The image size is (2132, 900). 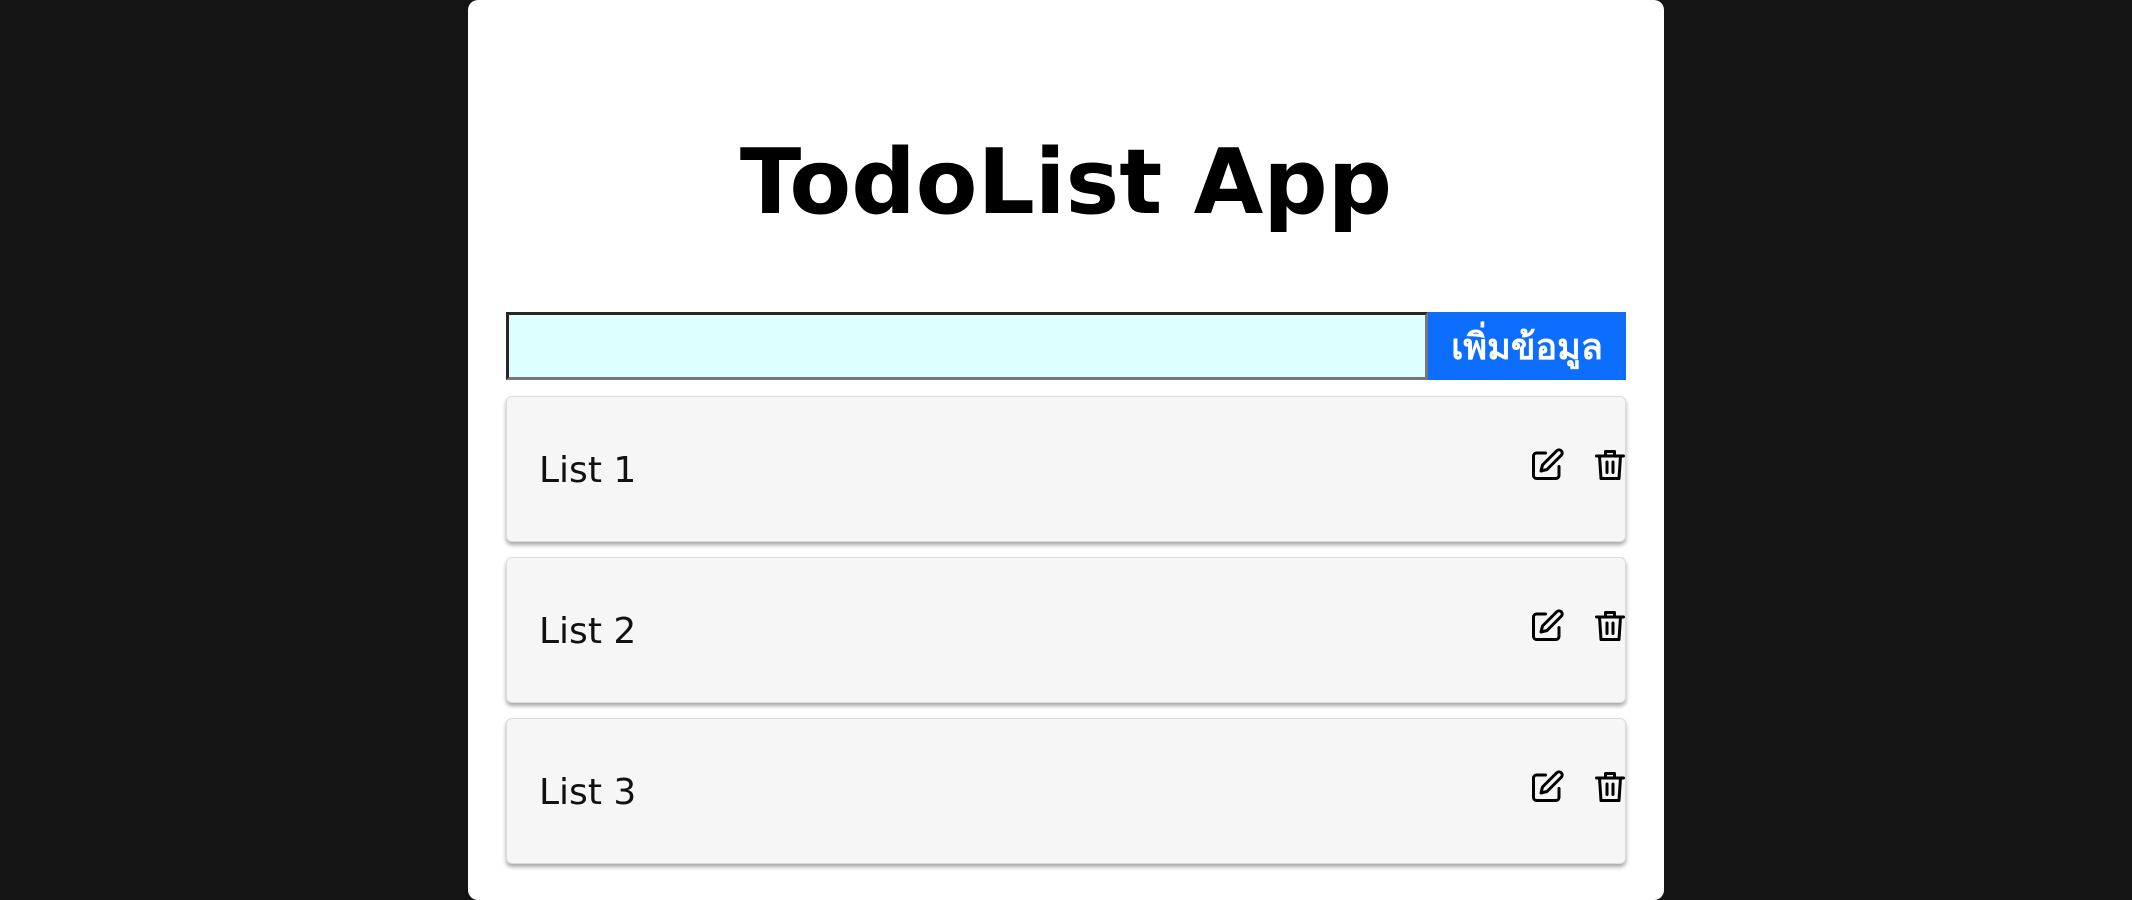 I want to click on todo-item: List 2, so click(x=1066, y=630).